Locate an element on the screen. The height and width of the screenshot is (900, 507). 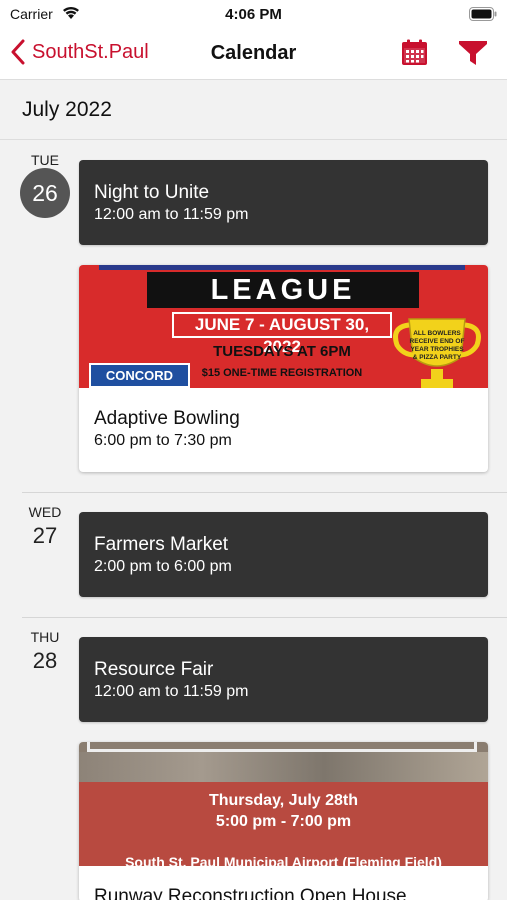
month-header: July 2022 is located at coordinates (253, 110).